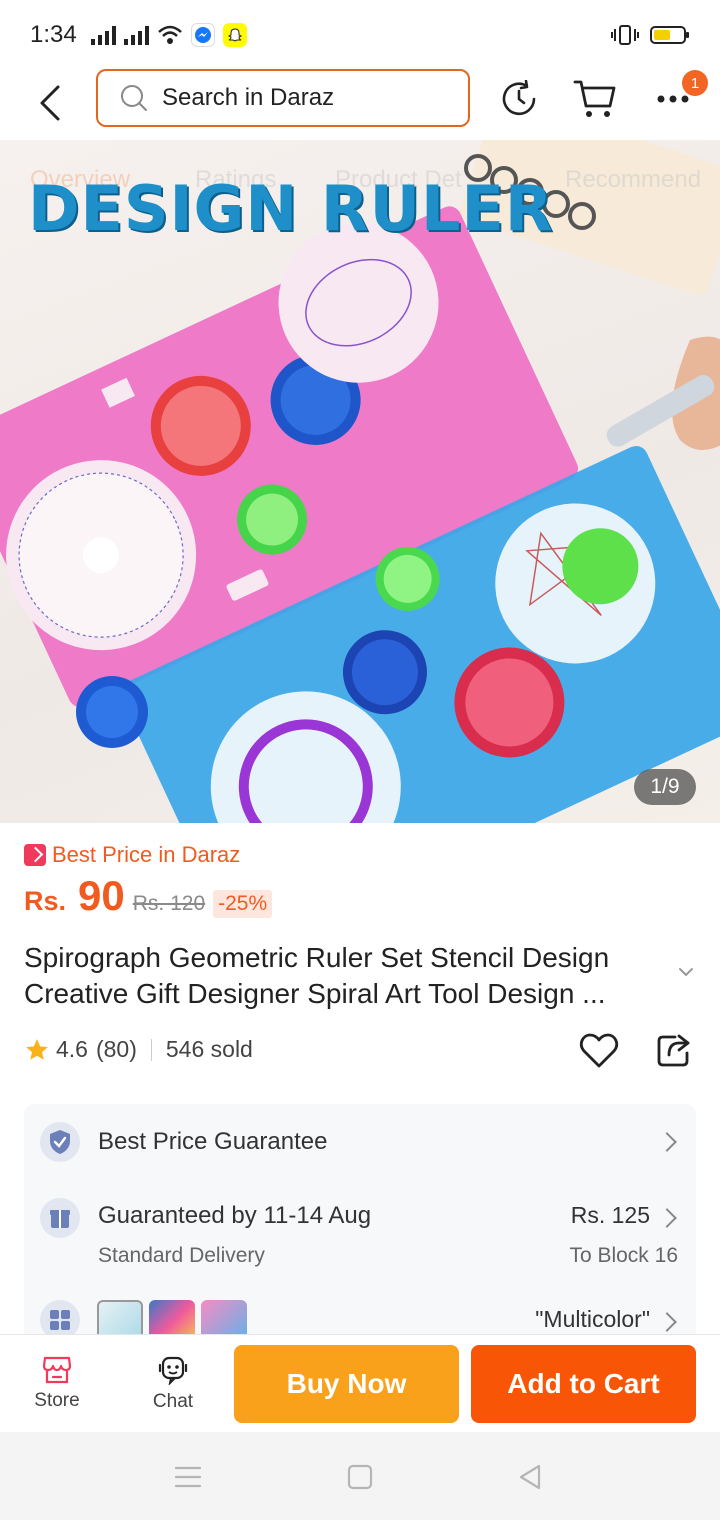  I want to click on search-input: Search in Daraz, so click(283, 98).